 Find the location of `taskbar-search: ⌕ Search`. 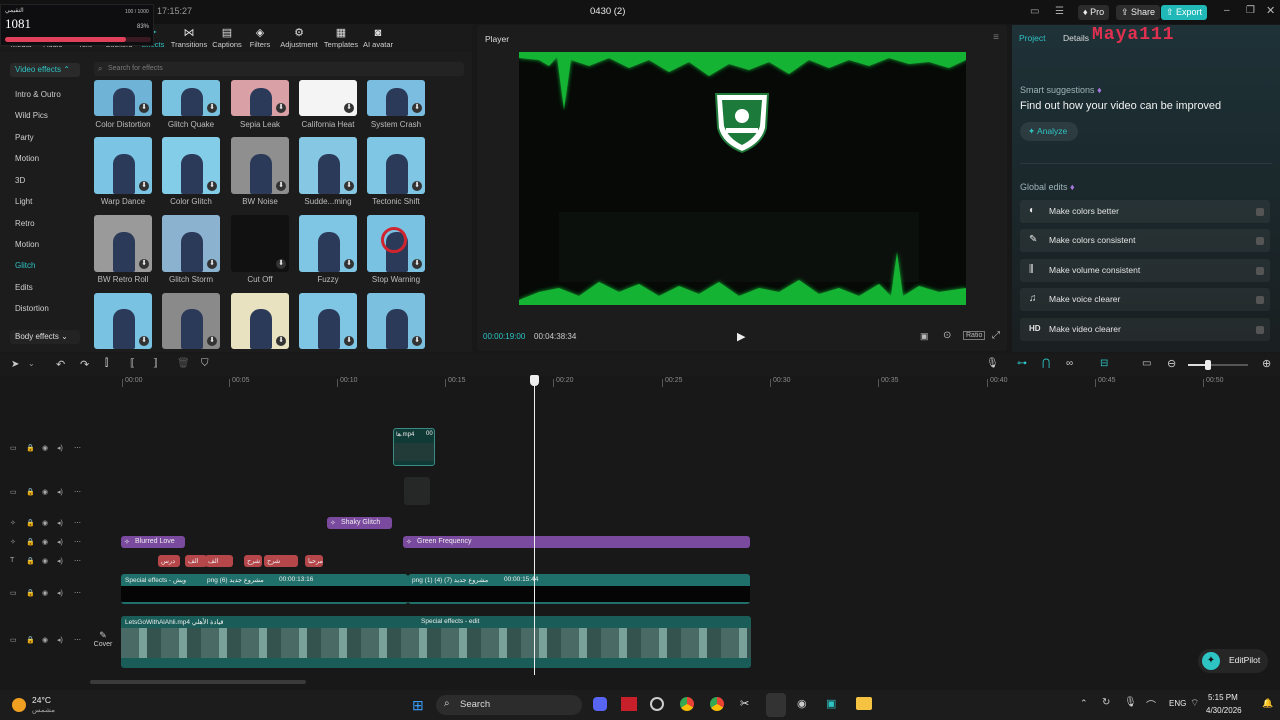

taskbar-search: ⌕ Search is located at coordinates (509, 705).